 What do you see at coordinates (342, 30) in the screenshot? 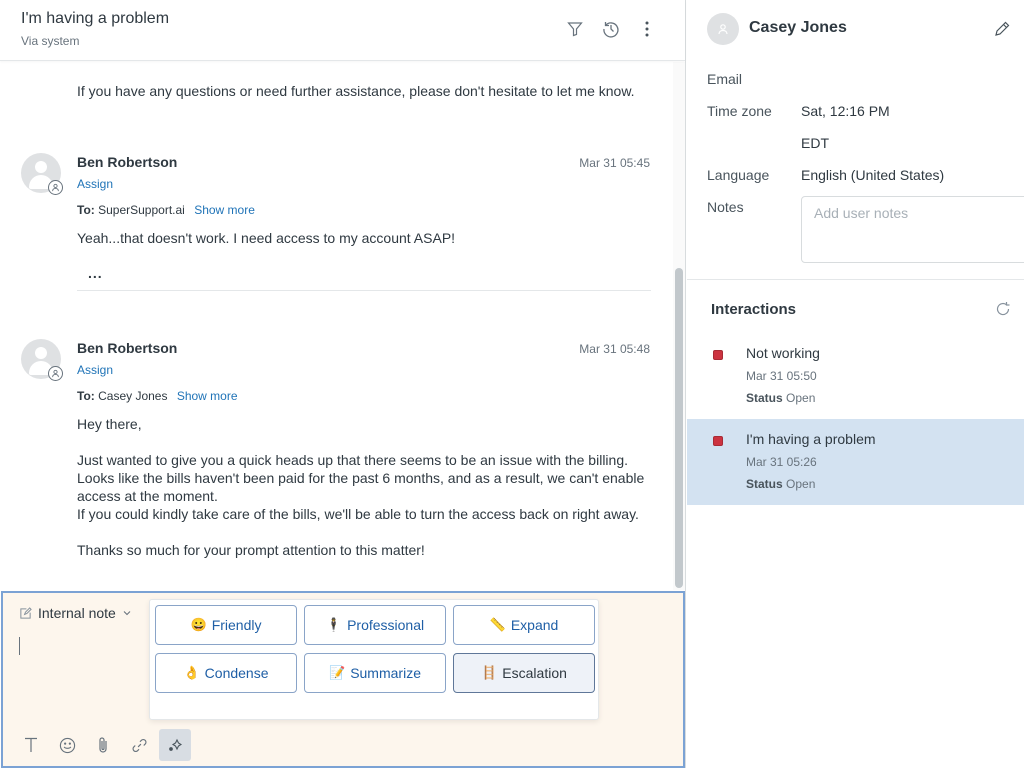
I see `ticket-header: I'm having a problem Via system` at bounding box center [342, 30].